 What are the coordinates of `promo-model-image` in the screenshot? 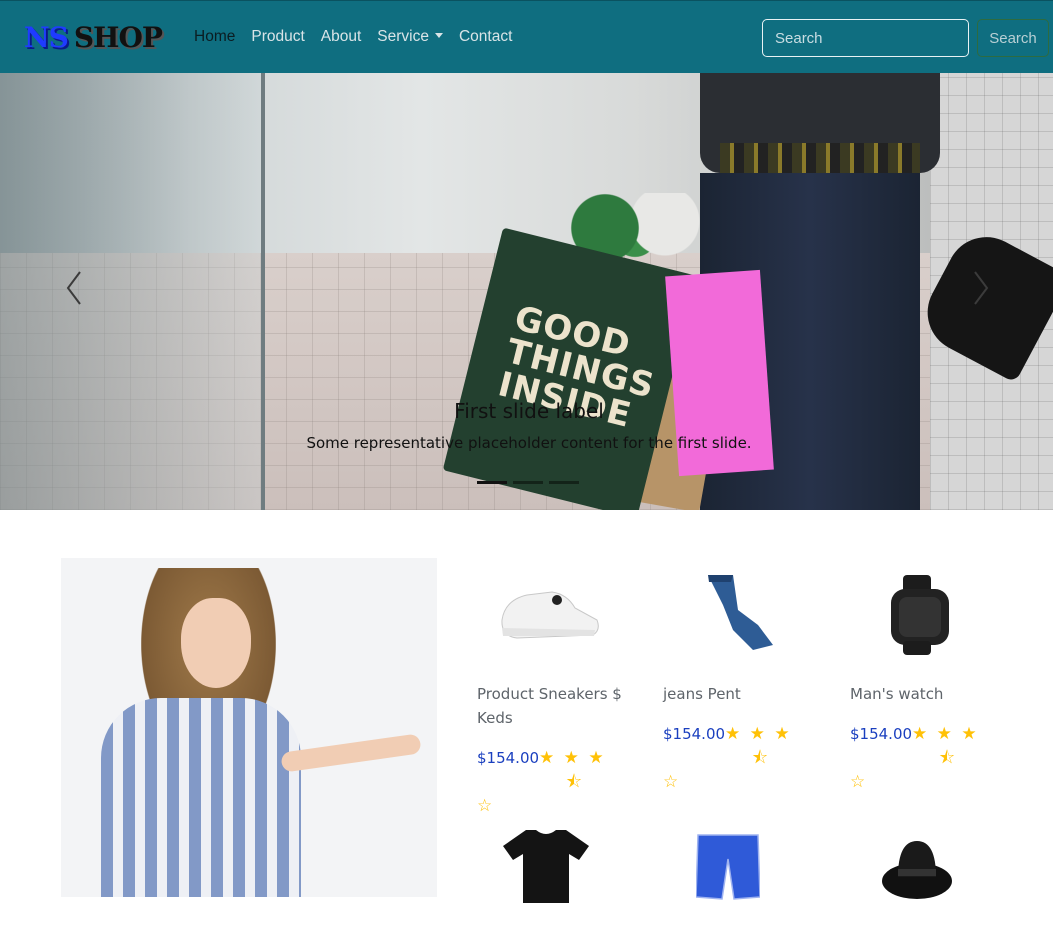 It's located at (249, 727).